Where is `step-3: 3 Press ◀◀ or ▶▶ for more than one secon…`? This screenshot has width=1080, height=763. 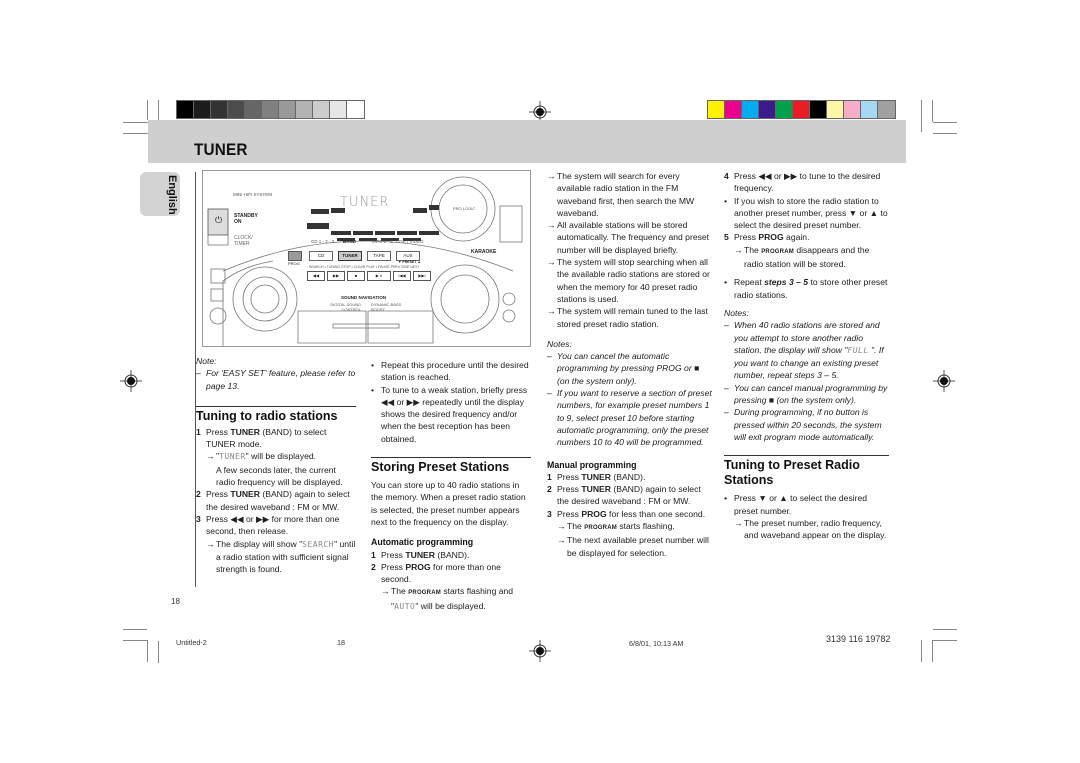
step-3: 3 Press ◀◀ or ▶▶ for more than one secon… is located at coordinates (268, 525).